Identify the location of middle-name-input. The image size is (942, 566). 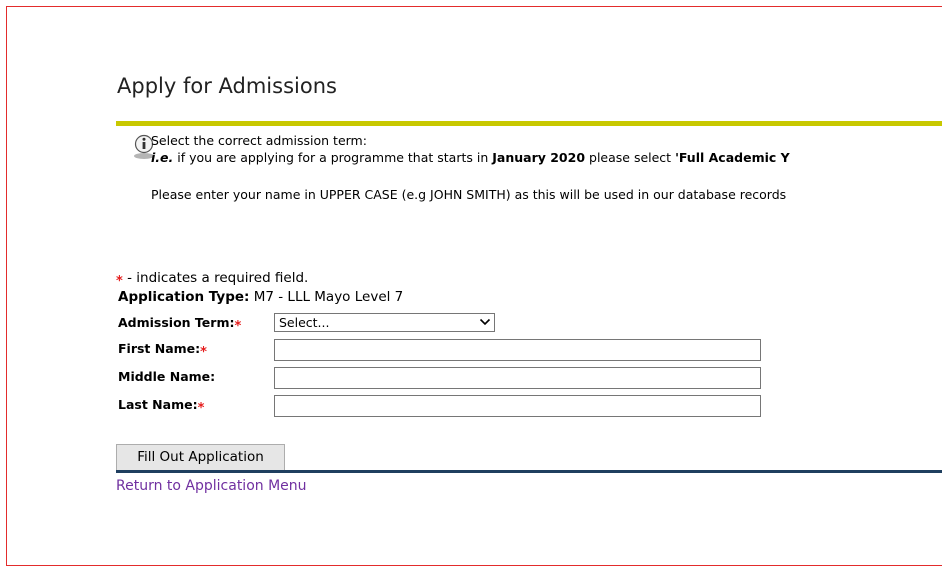
(517, 378).